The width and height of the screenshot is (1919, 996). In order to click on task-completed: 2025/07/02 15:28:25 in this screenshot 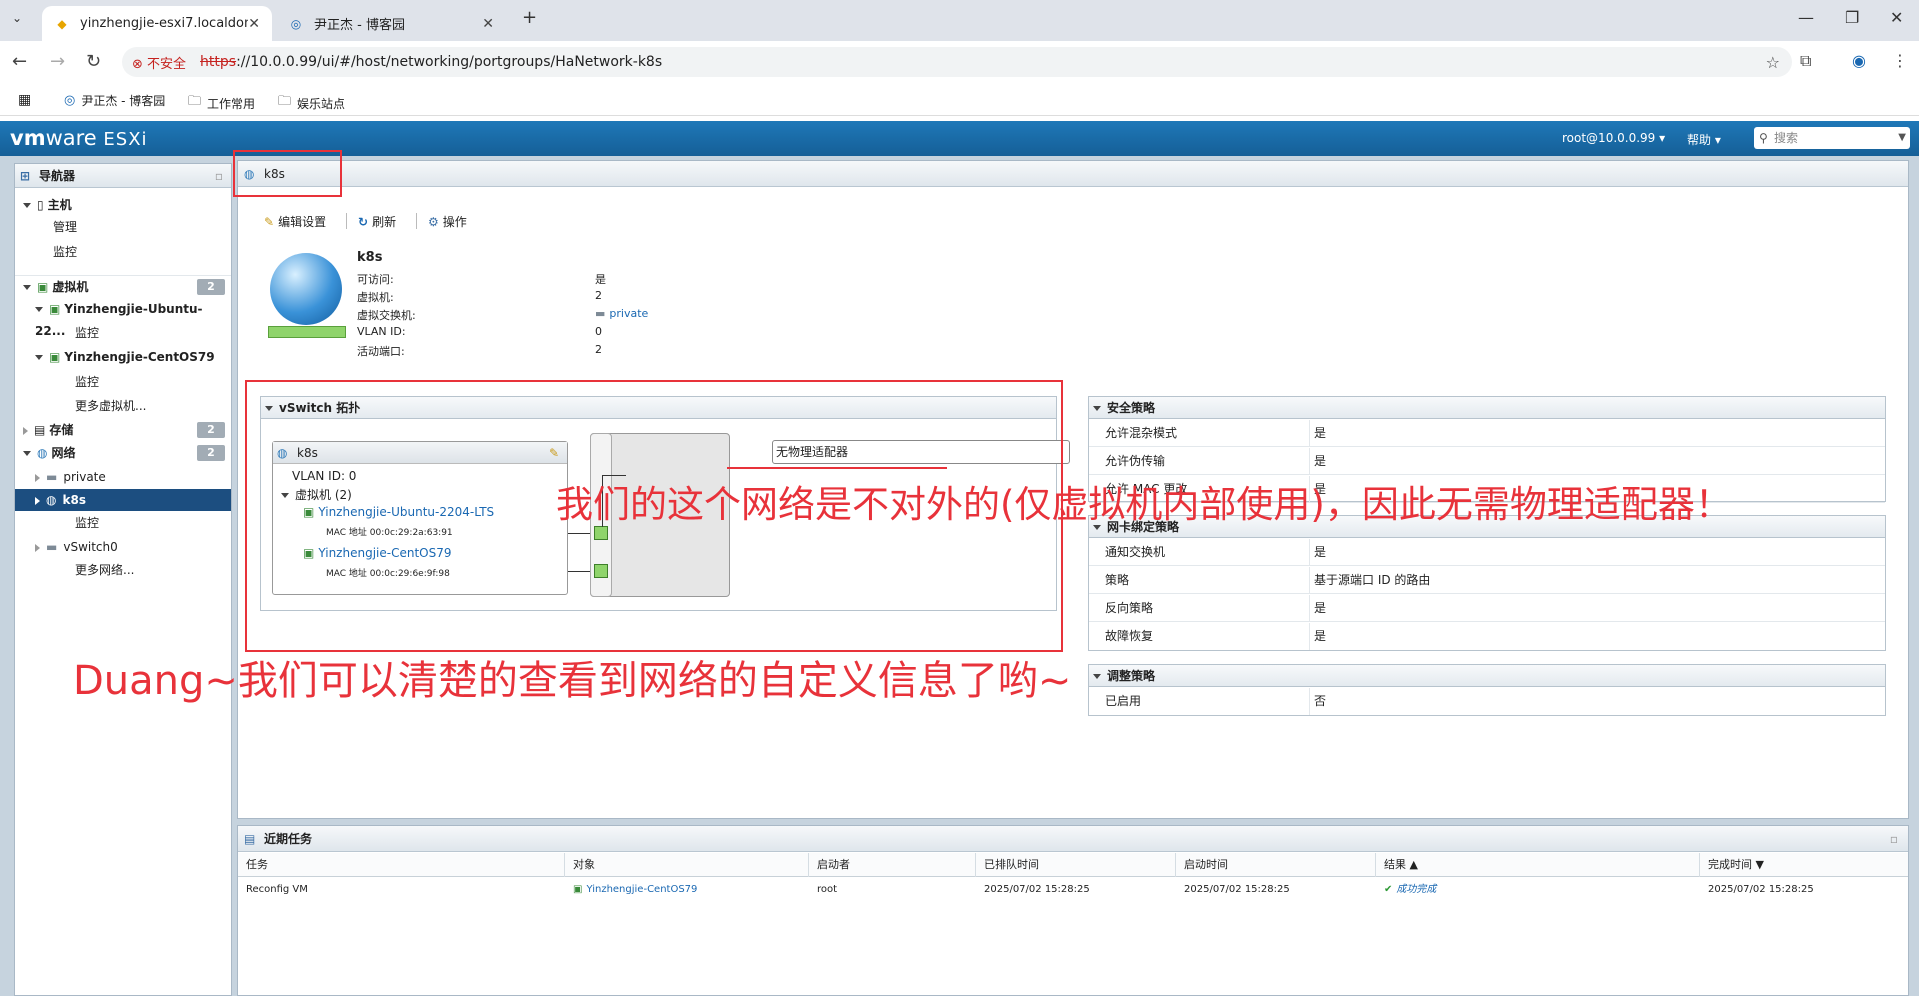, I will do `click(1761, 889)`.